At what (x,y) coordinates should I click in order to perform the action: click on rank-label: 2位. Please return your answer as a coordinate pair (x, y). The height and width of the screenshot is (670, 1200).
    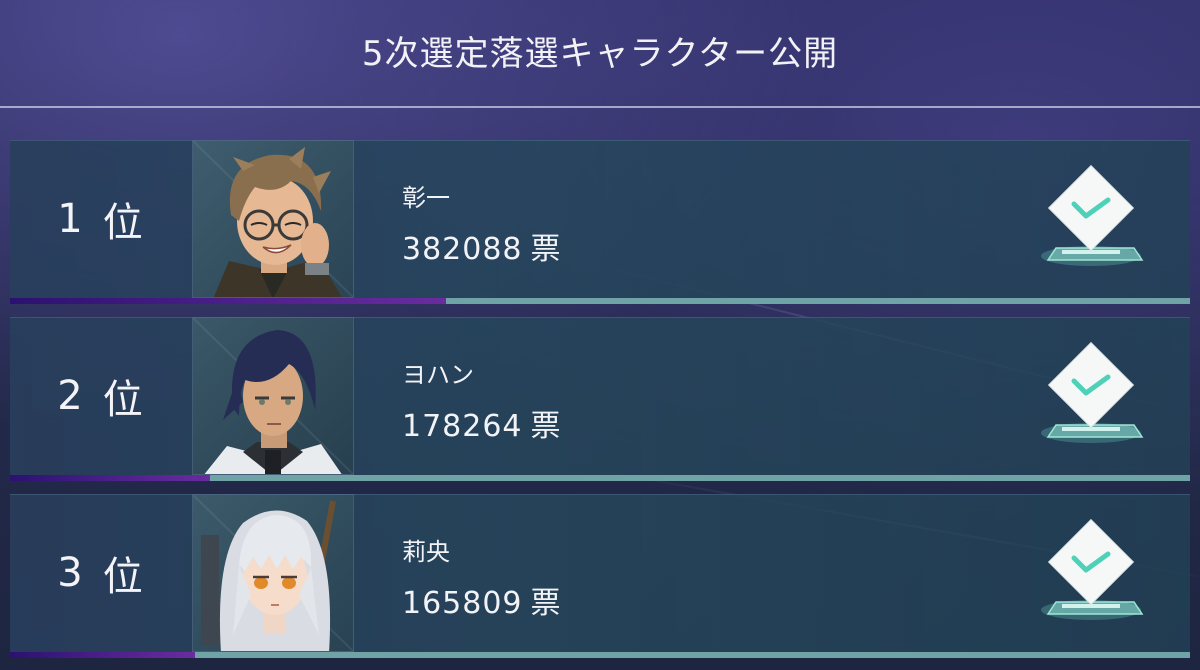
    Looking at the image, I should click on (101, 396).